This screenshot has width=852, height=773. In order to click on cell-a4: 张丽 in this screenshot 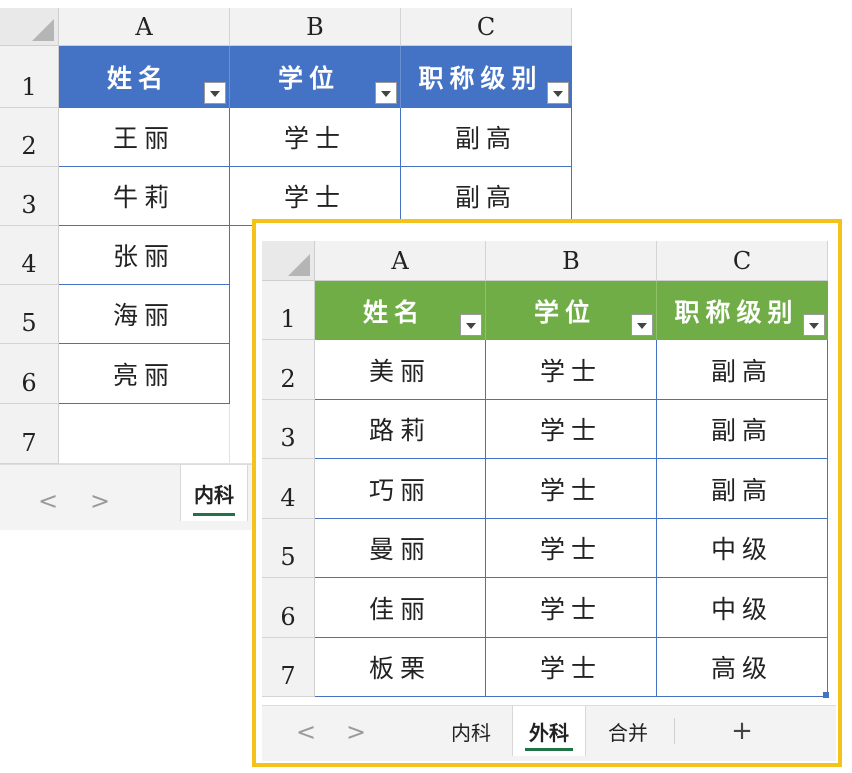, I will do `click(144, 255)`.